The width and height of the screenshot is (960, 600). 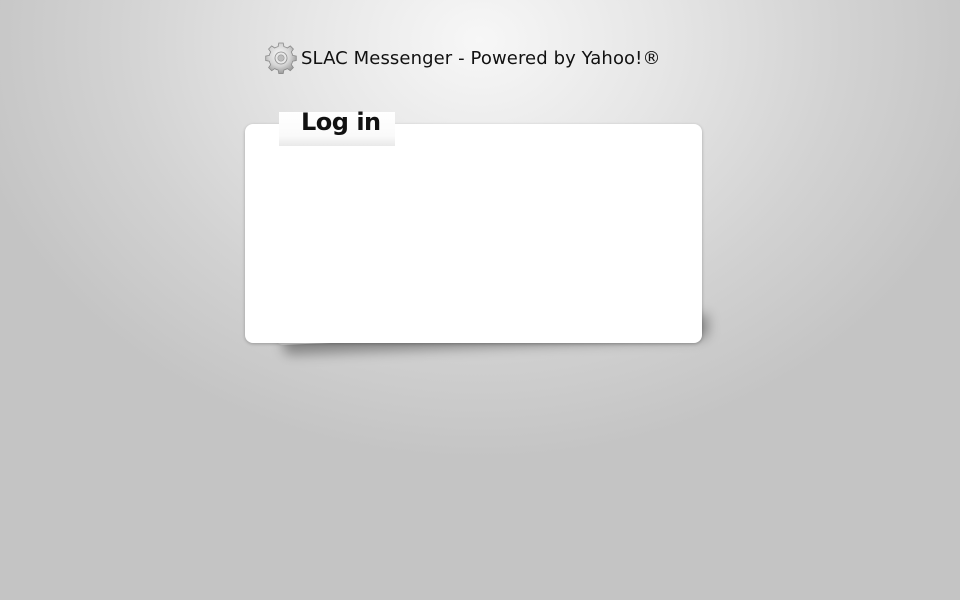 What do you see at coordinates (481, 58) in the screenshot?
I see `app-title: SLAC Messenger - Powered by Yahoo!®` at bounding box center [481, 58].